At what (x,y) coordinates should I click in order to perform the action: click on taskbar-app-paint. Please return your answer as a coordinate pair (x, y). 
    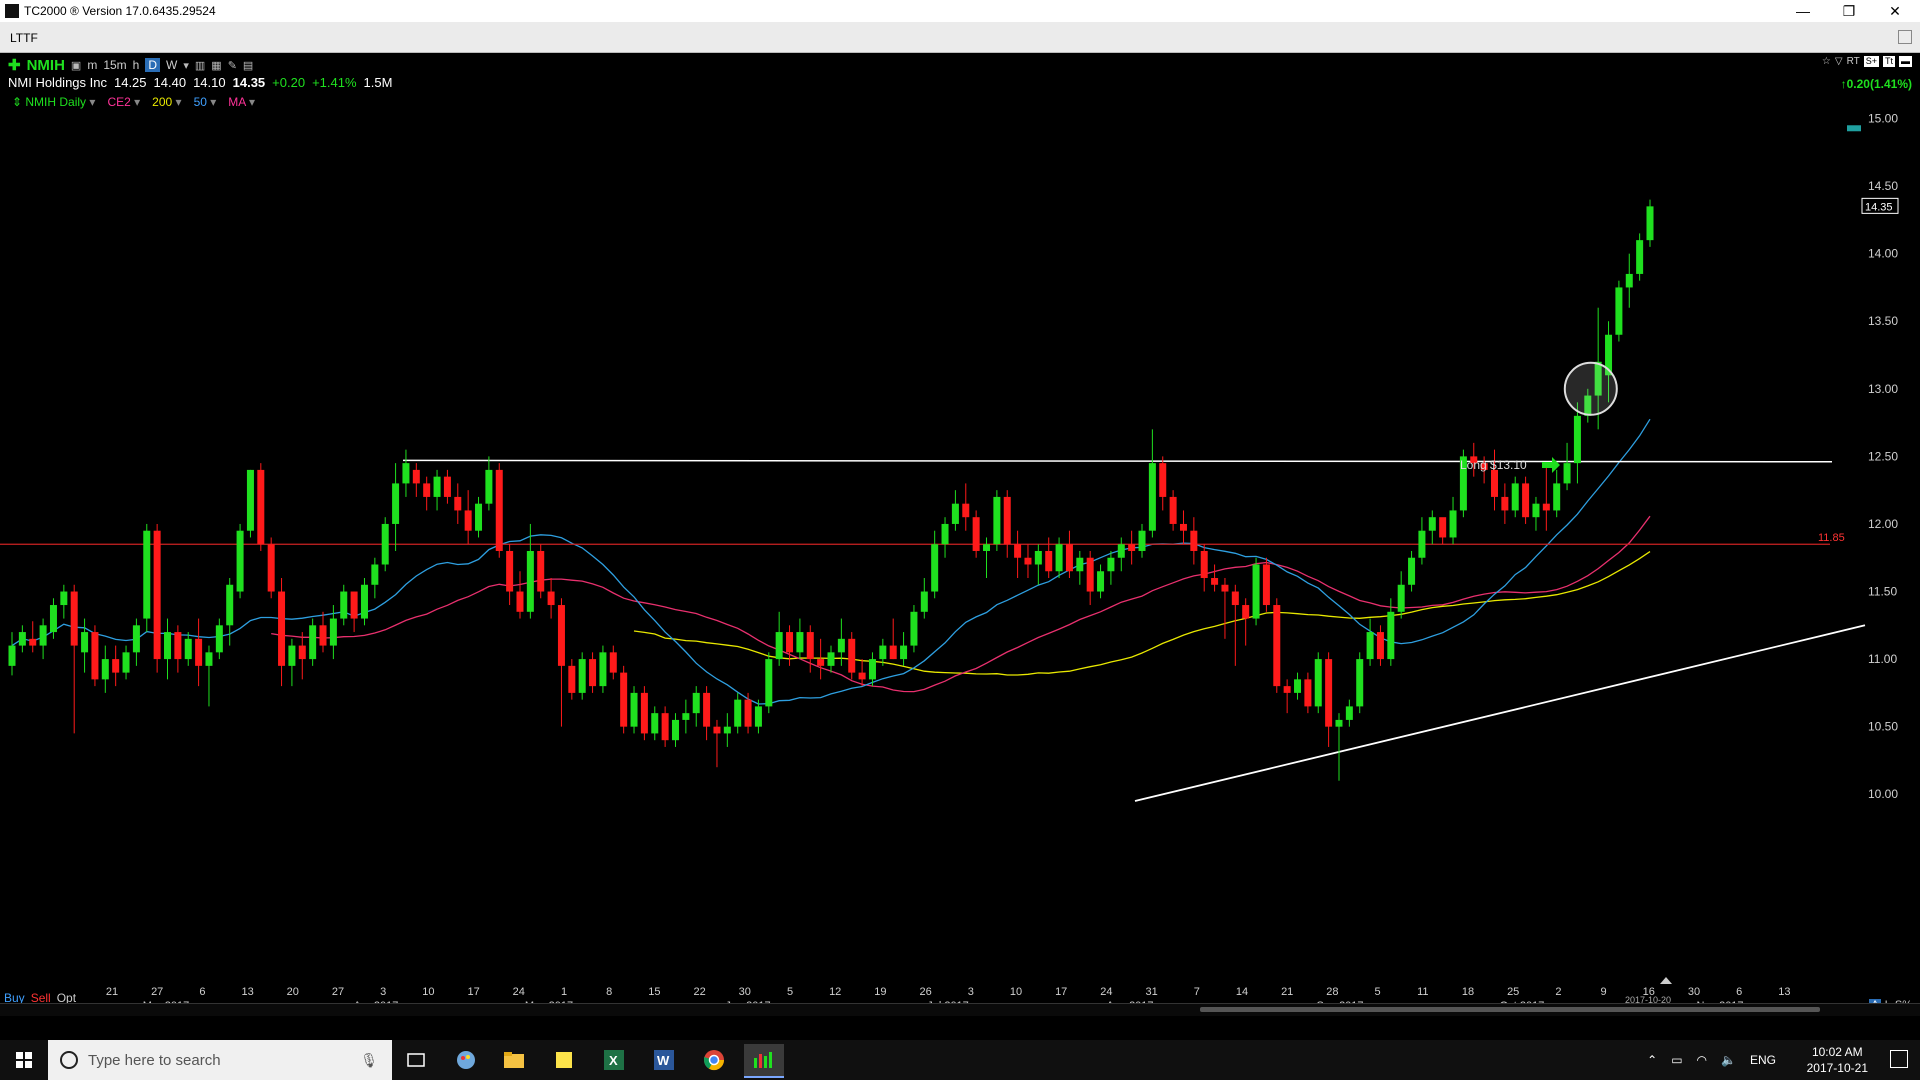
    Looking at the image, I should click on (466, 1060).